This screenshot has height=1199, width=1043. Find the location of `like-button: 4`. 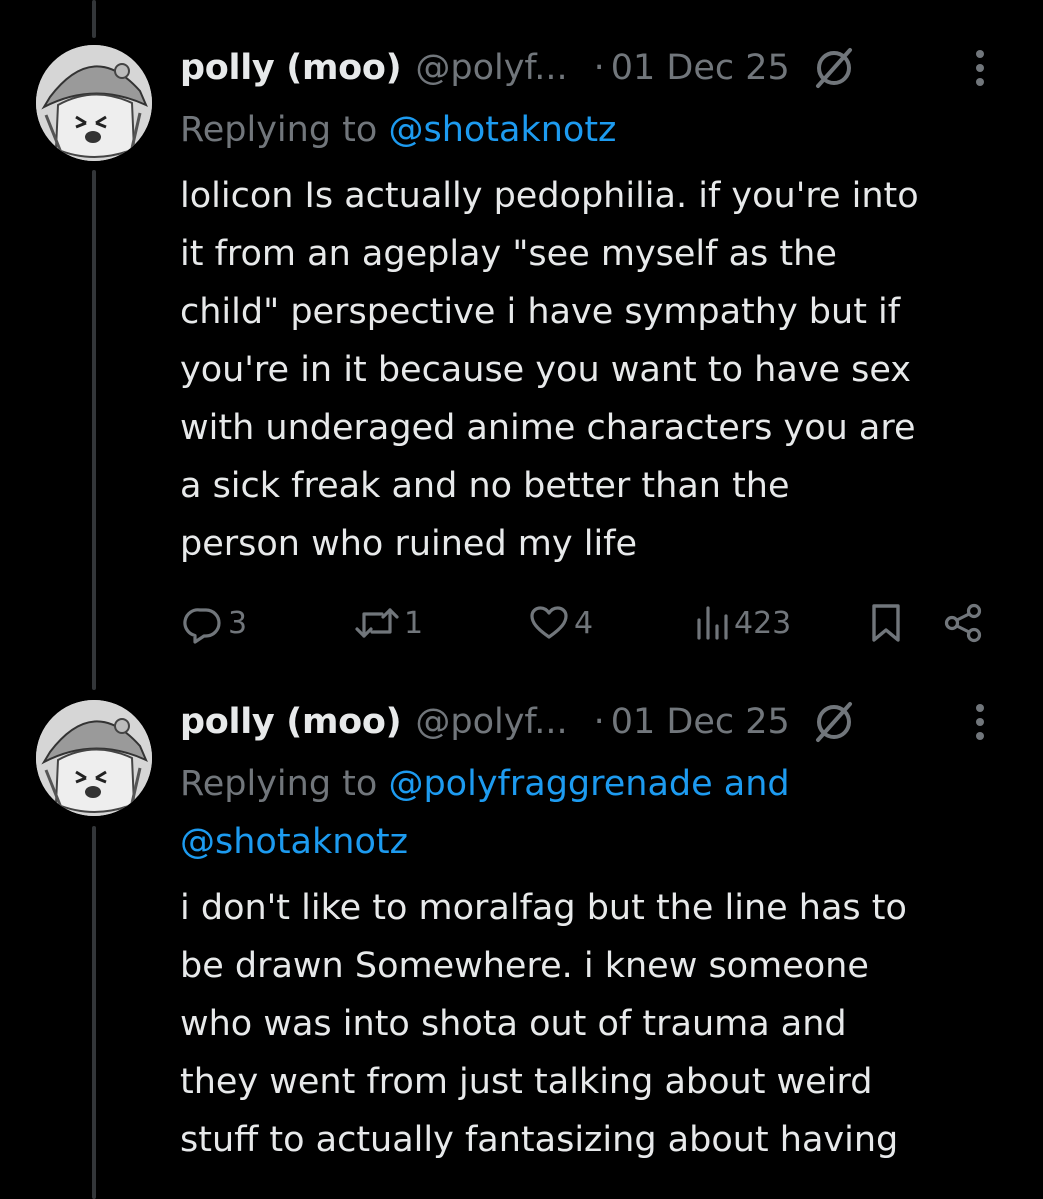

like-button: 4 is located at coordinates (560, 623).